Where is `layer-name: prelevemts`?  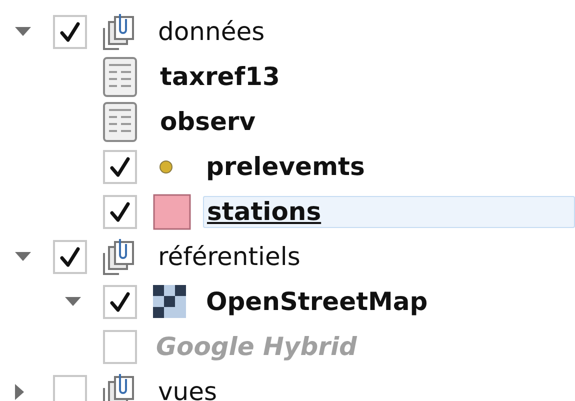 layer-name: prelevemts is located at coordinates (285, 167).